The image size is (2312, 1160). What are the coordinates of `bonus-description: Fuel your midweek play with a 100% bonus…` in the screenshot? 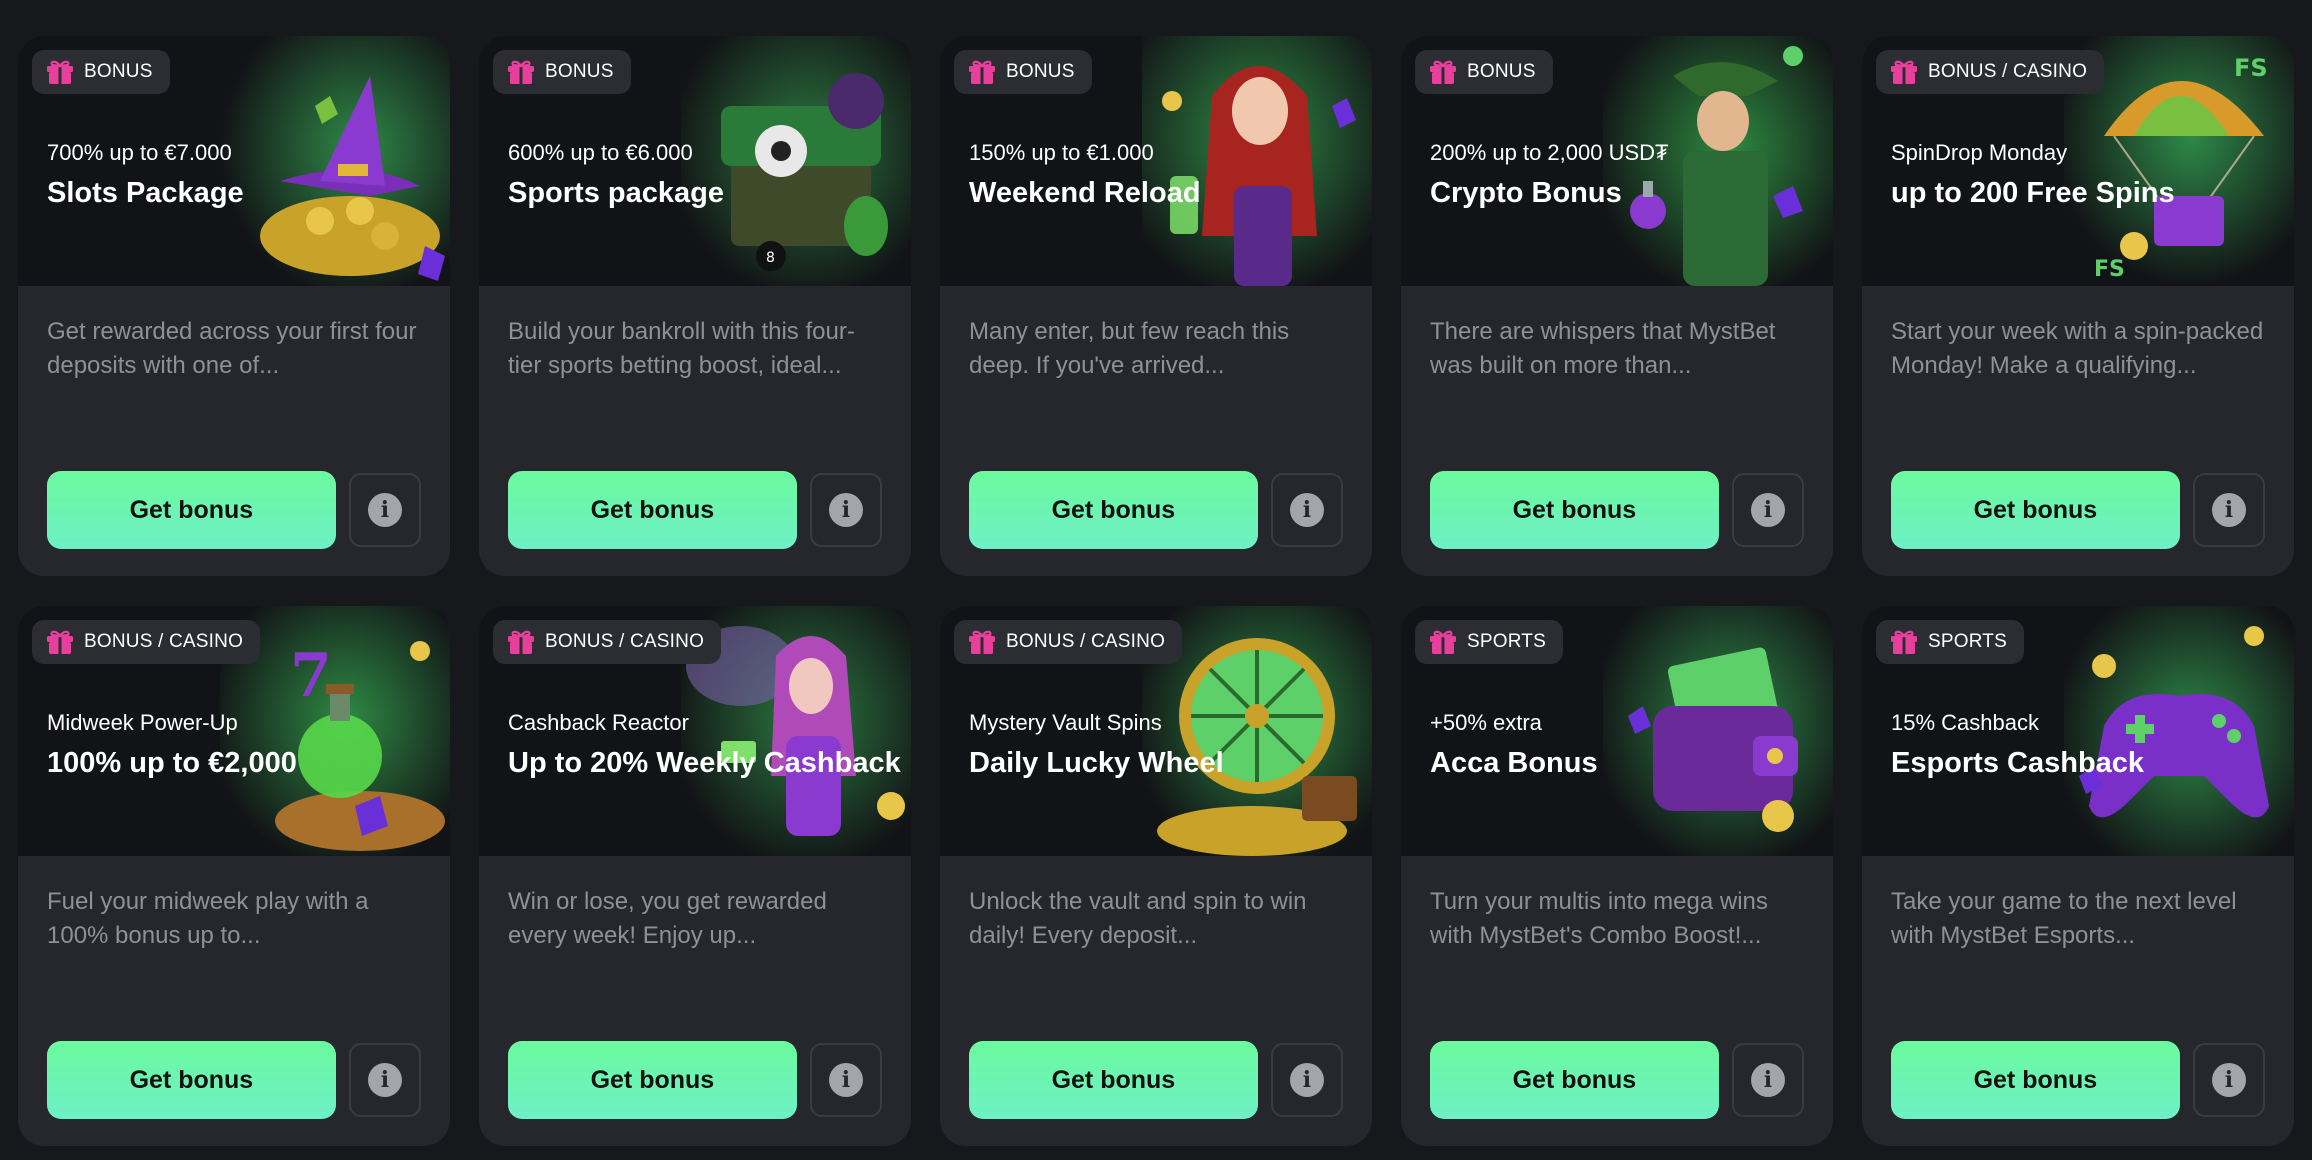 It's located at (208, 918).